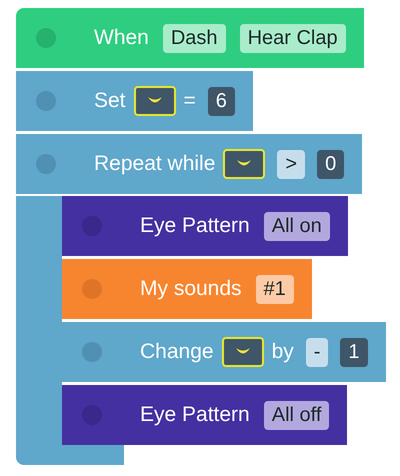 Image resolution: width=400 pixels, height=476 pixels. What do you see at coordinates (110, 101) in the screenshot?
I see `block-label: Set` at bounding box center [110, 101].